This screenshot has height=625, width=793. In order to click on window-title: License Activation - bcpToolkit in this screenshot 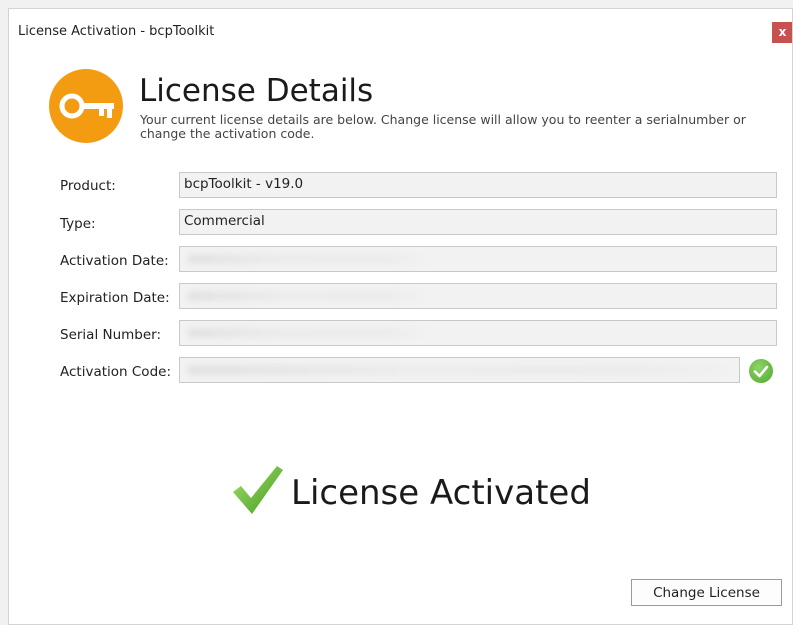, I will do `click(116, 31)`.